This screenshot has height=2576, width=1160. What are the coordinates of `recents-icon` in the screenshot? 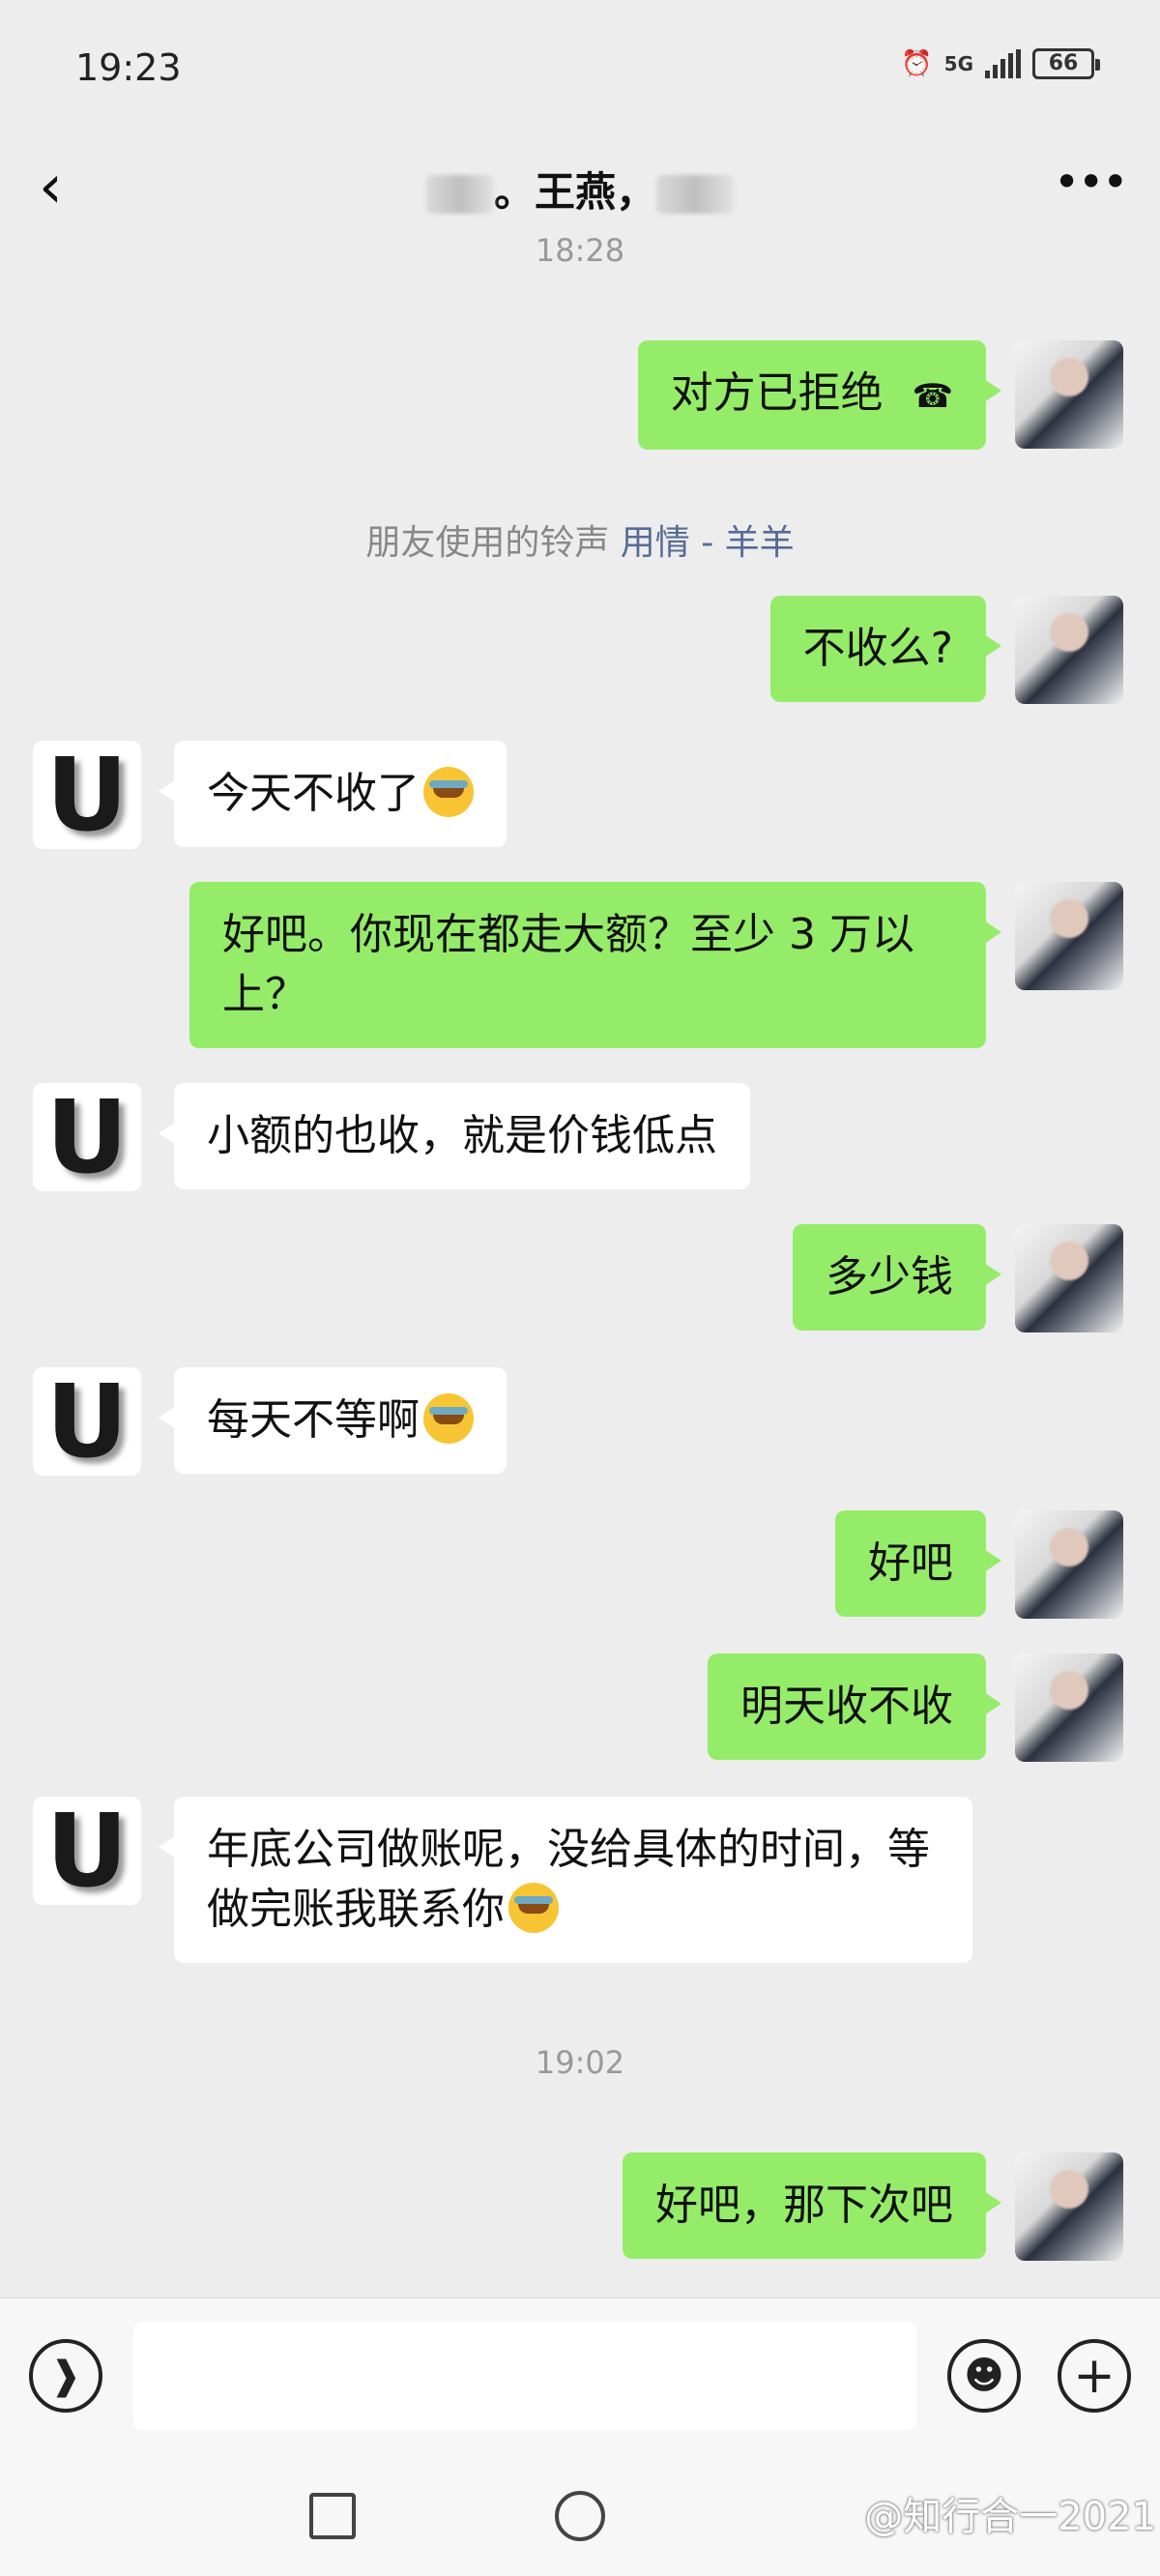 It's located at (333, 2516).